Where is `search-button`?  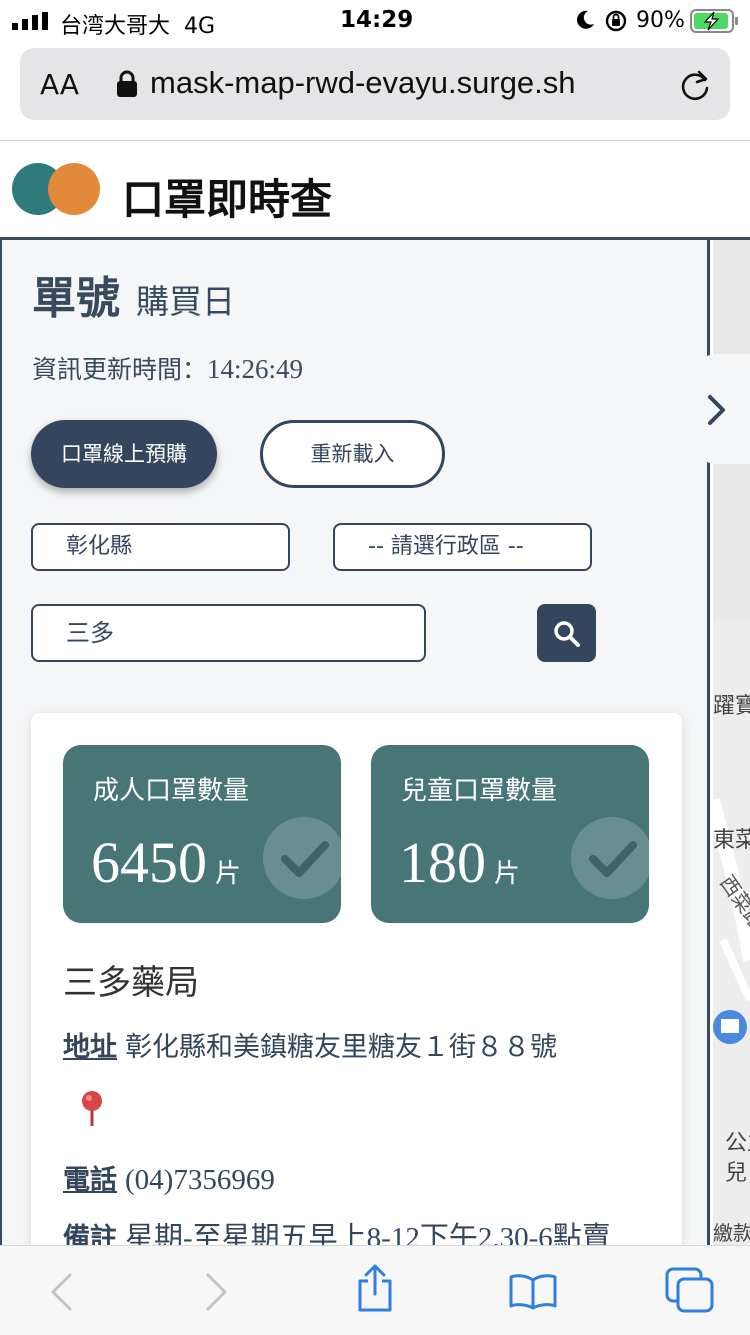 search-button is located at coordinates (566, 633).